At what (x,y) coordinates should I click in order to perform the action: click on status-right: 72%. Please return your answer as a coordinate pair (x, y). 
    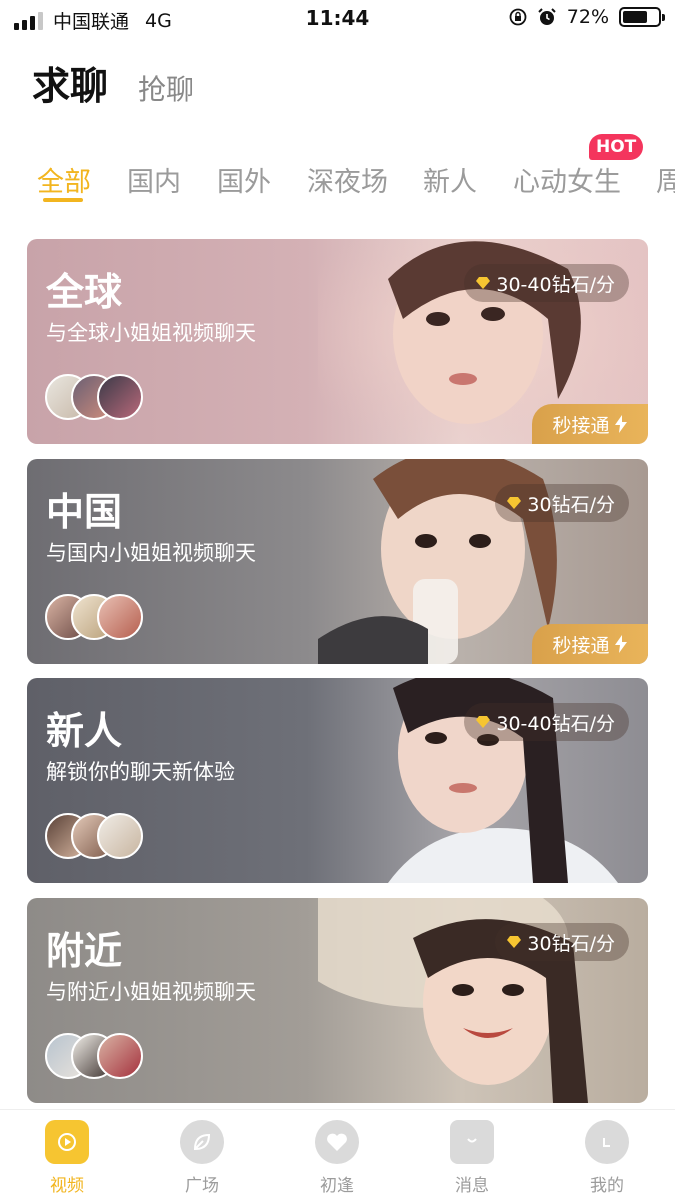
    Looking at the image, I should click on (587, 17).